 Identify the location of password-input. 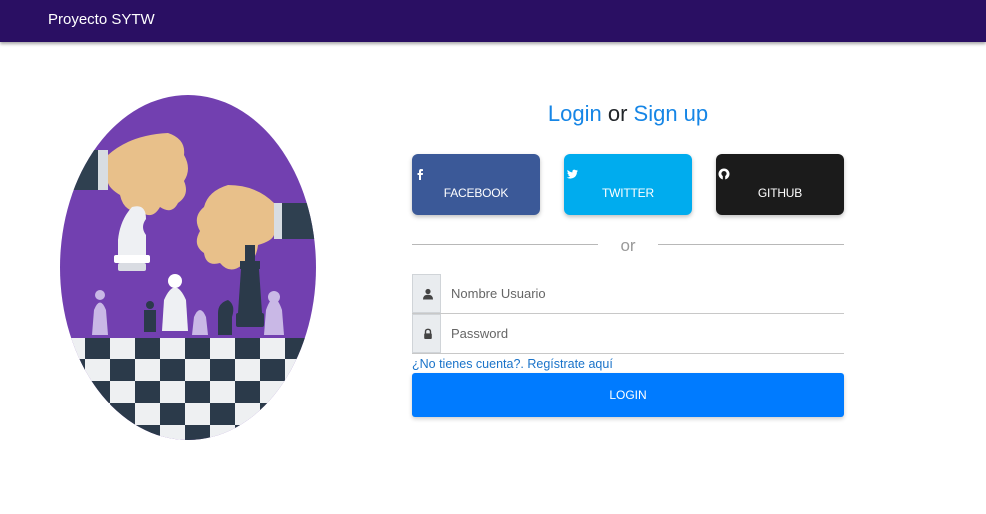
(642, 333).